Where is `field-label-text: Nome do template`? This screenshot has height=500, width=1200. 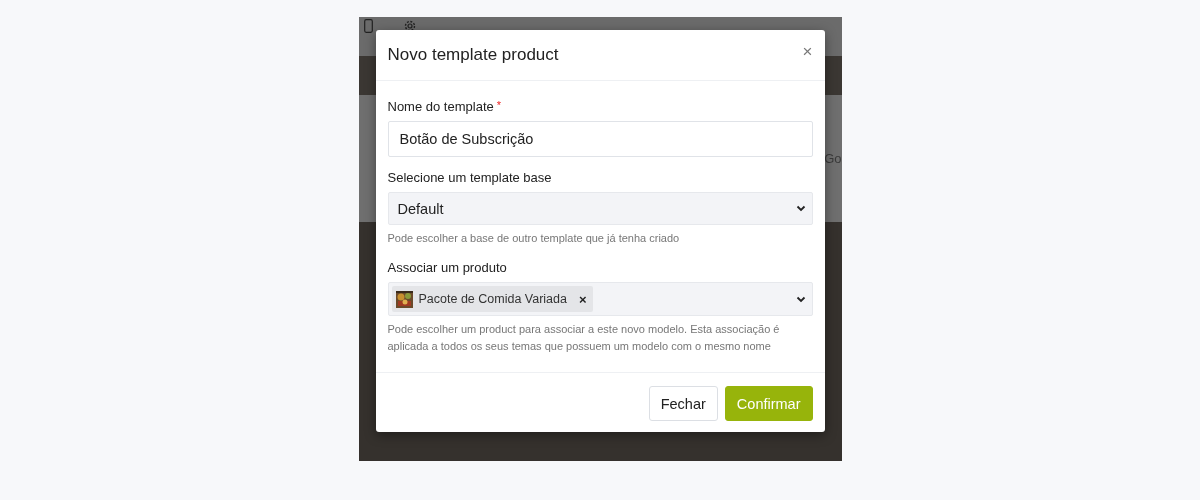 field-label-text: Nome do template is located at coordinates (440, 106).